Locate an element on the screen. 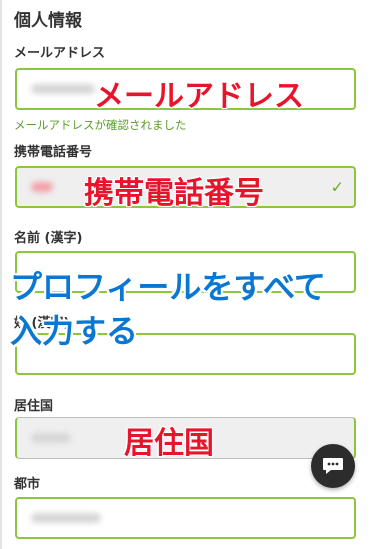 The width and height of the screenshot is (371, 549). country-overlay-label: 居住国 is located at coordinates (169, 443).